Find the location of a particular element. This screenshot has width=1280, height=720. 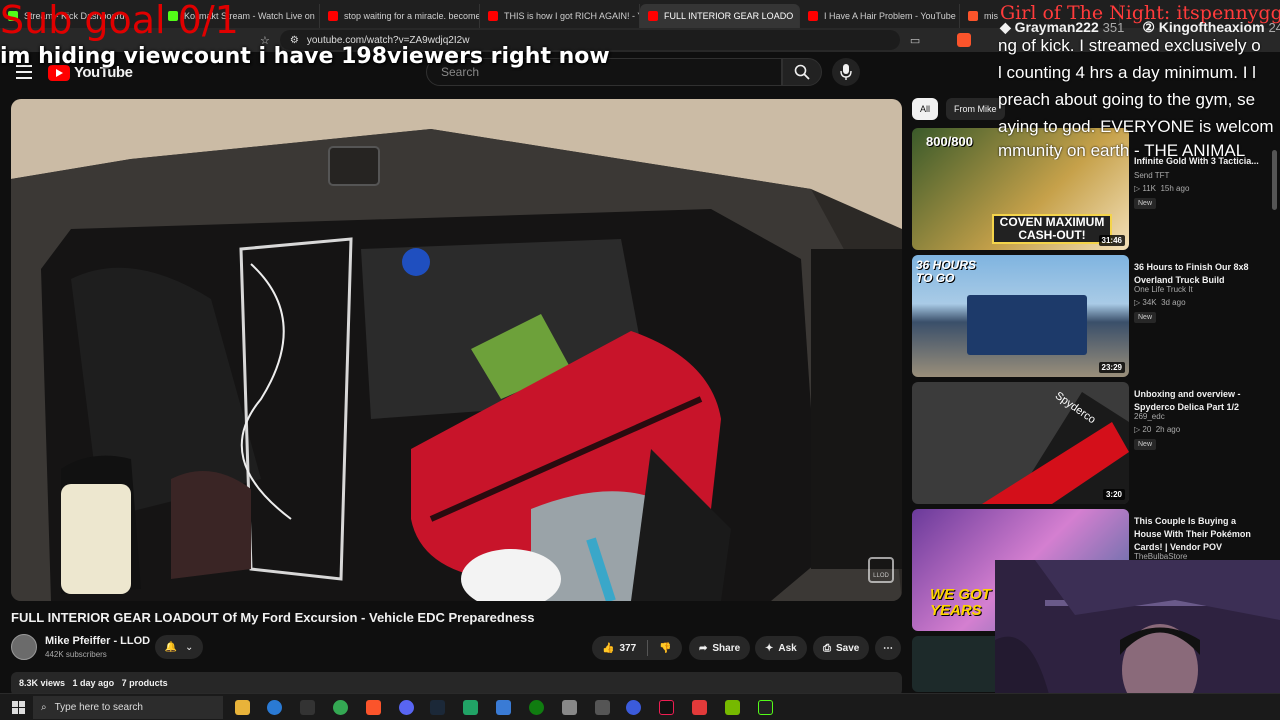

browser-tab: THIS is how I got RICH AGAIN! - Yo is located at coordinates (560, 15).